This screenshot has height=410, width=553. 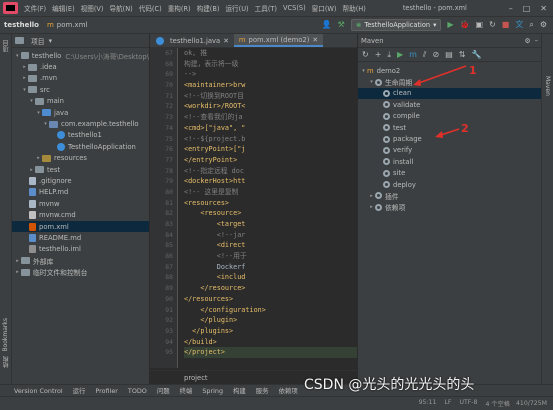 What do you see at coordinates (5, 335) in the screenshot?
I see `bookmarks-tool-label: Bookmarks` at bounding box center [5, 335].